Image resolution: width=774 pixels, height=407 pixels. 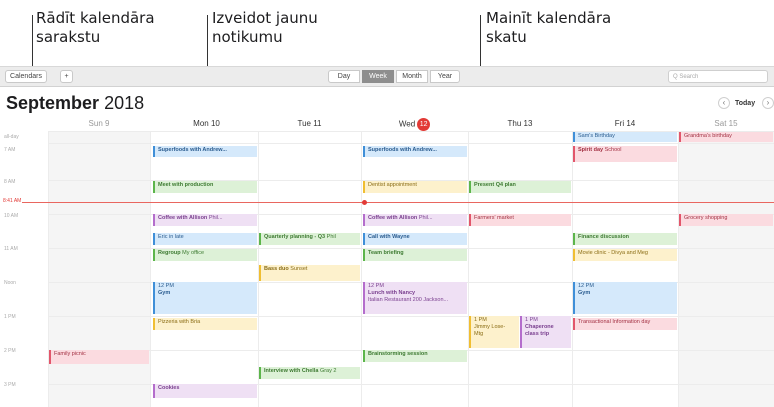 What do you see at coordinates (625, 137) in the screenshot?
I see `event-sams-birthday: Sam's Birthday` at bounding box center [625, 137].